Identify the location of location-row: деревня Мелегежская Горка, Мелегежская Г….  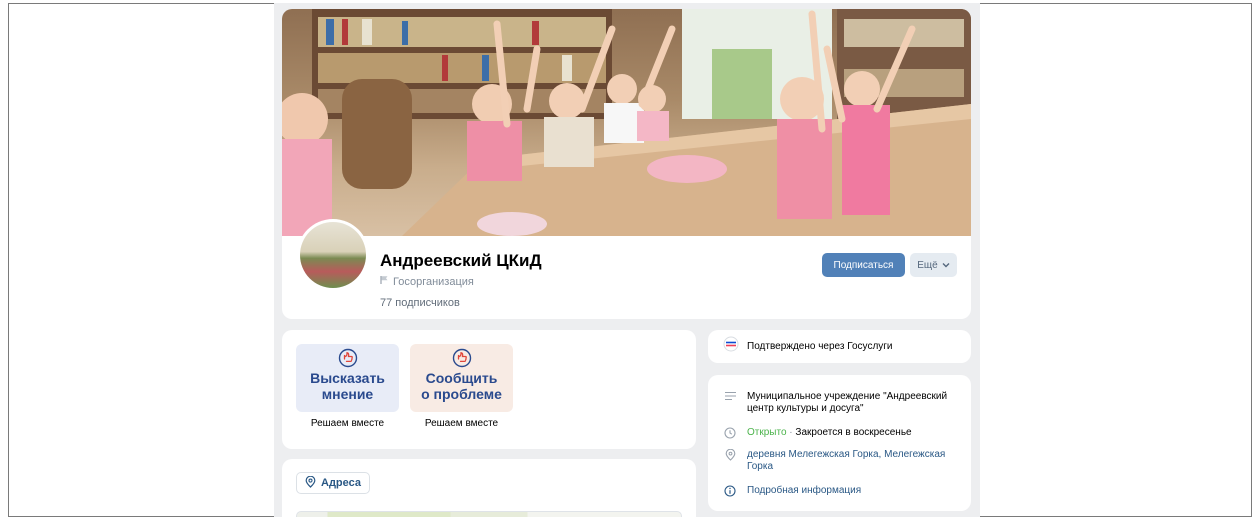
(843, 461).